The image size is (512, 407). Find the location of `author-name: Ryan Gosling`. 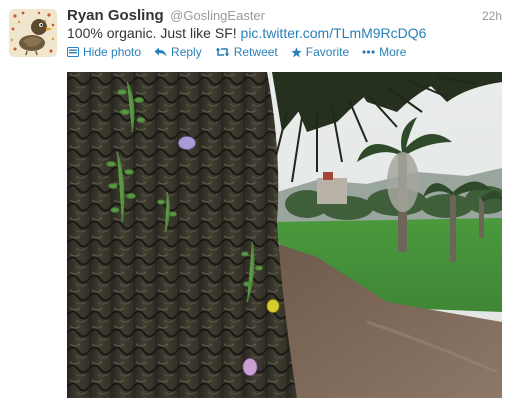

author-name: Ryan Gosling is located at coordinates (115, 15).